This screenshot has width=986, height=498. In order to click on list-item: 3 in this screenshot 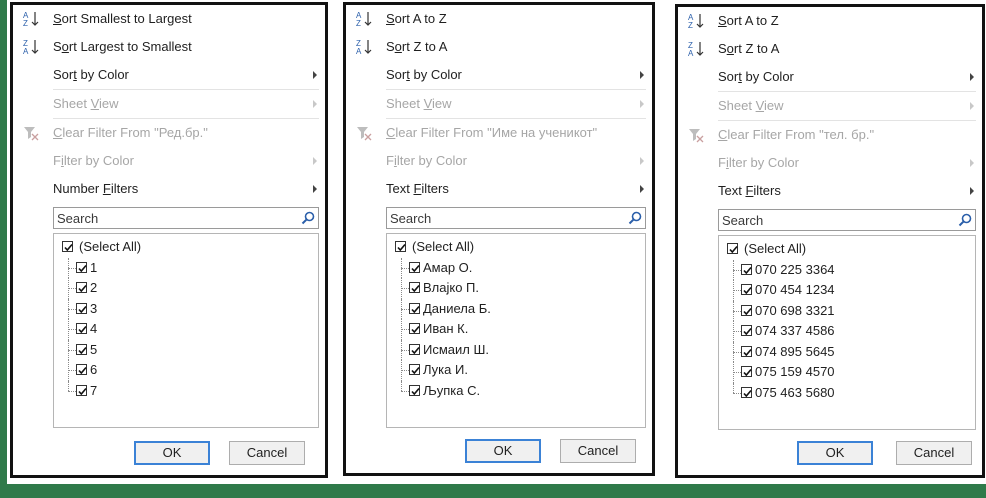, I will do `click(186, 308)`.